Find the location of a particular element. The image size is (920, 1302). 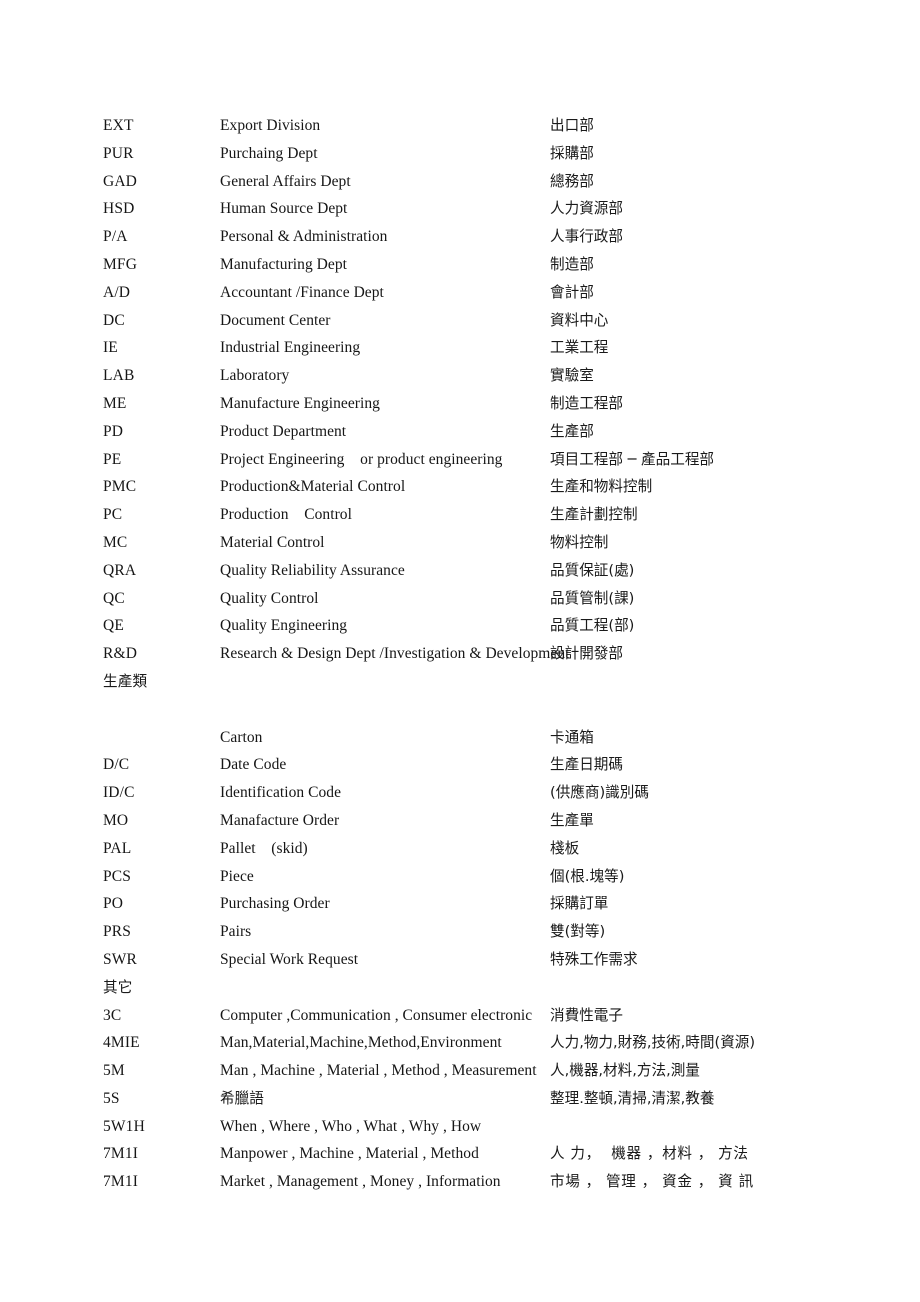

abbreviation-cell: GAD is located at coordinates (120, 181).